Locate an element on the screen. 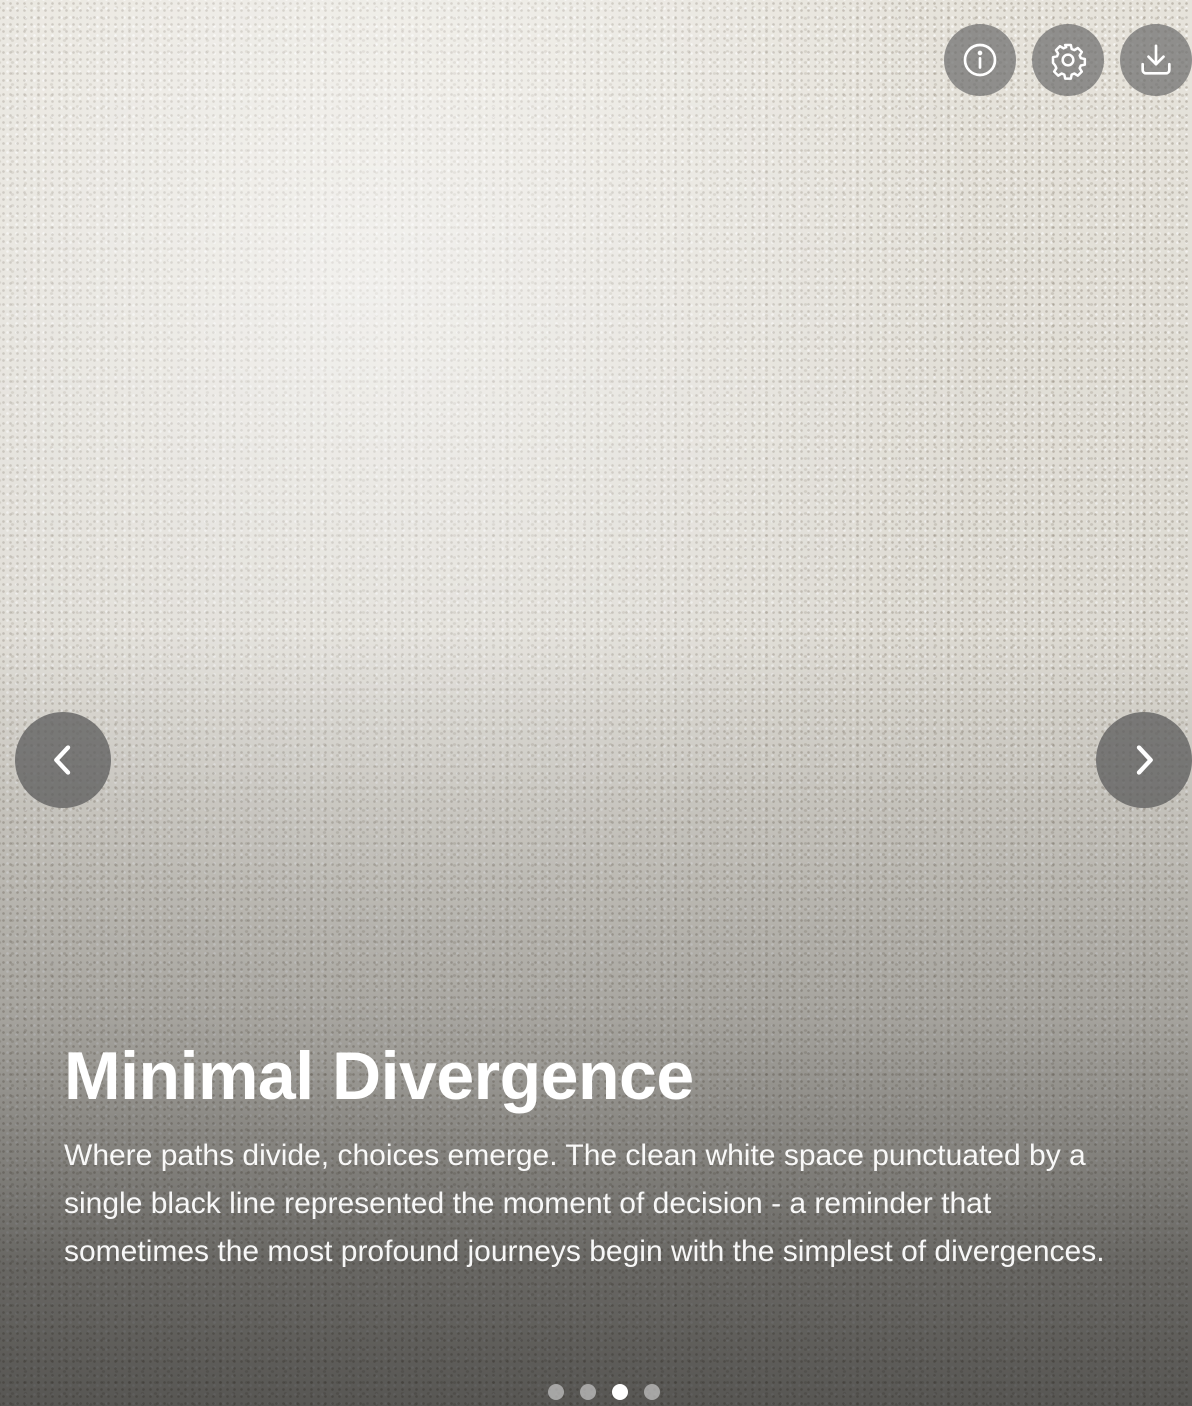 The height and width of the screenshot is (1406, 1192). download-icon is located at coordinates (1156, 59).